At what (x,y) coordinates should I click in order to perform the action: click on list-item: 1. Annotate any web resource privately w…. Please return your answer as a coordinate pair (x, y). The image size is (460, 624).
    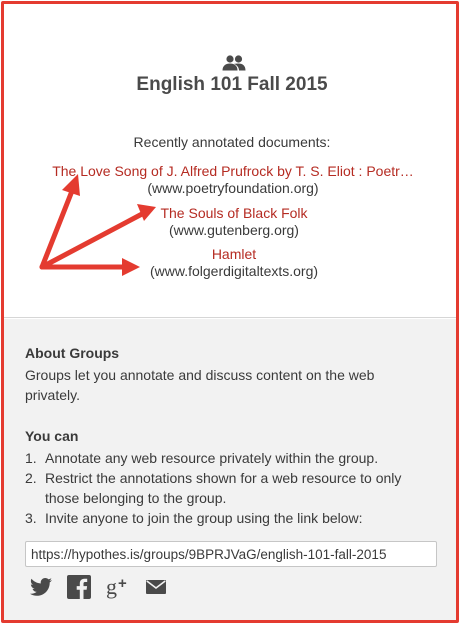
    Looking at the image, I should click on (227, 458).